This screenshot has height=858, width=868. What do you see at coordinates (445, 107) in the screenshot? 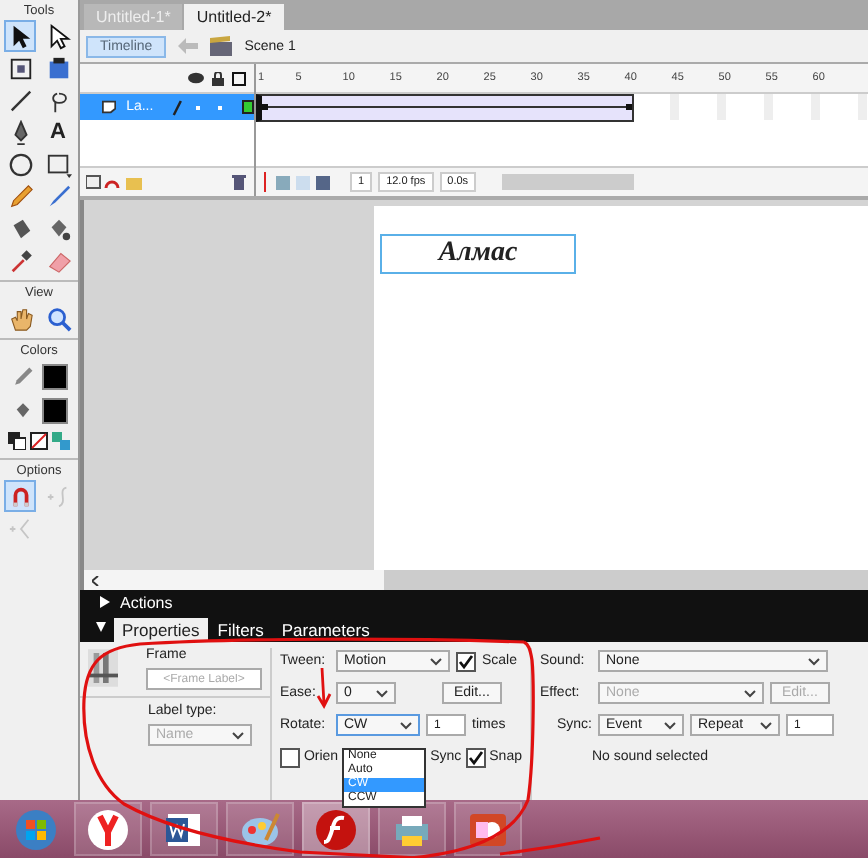
I see `motion-tween-span` at bounding box center [445, 107].